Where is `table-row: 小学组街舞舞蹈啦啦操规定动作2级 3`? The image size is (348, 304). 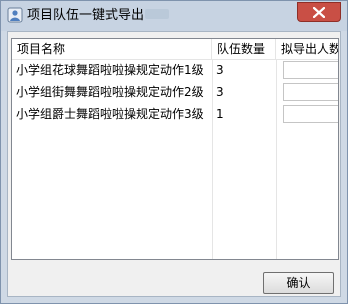 table-row: 小学组街舞舞蹈啦啦操规定动作2级 3 is located at coordinates (175, 92).